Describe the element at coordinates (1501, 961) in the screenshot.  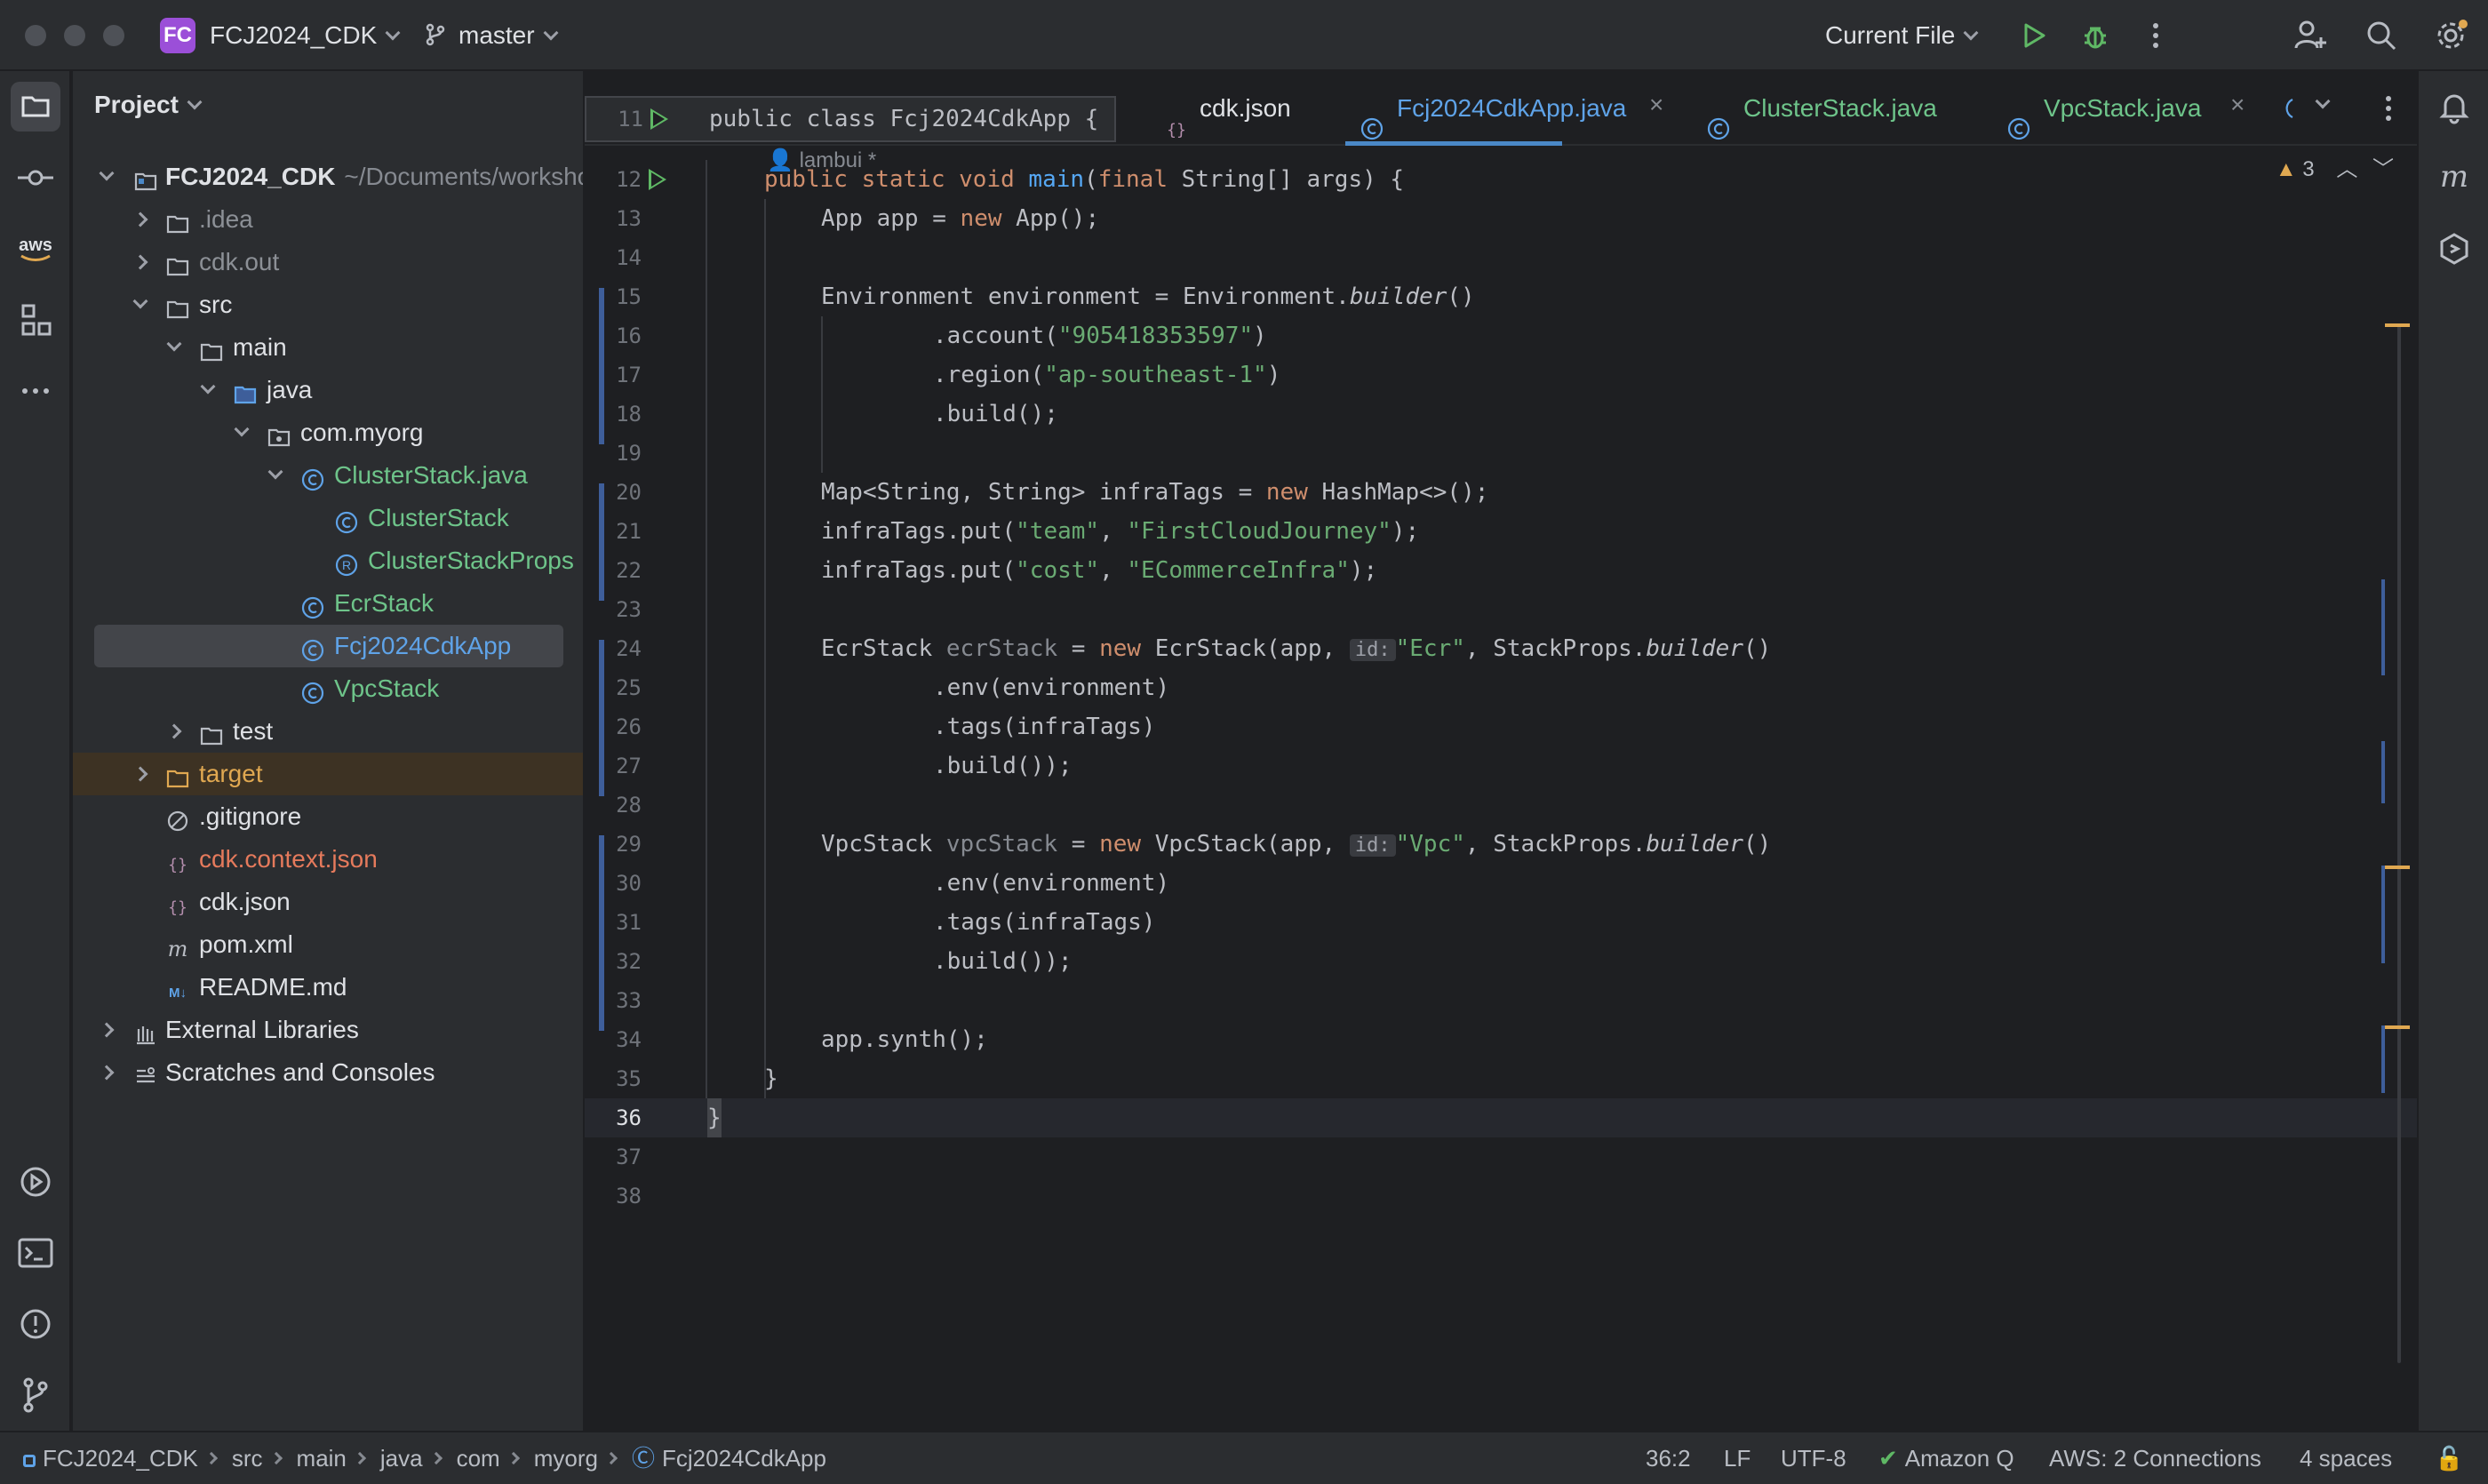
I see `code-line: 32 .build());` at that location.